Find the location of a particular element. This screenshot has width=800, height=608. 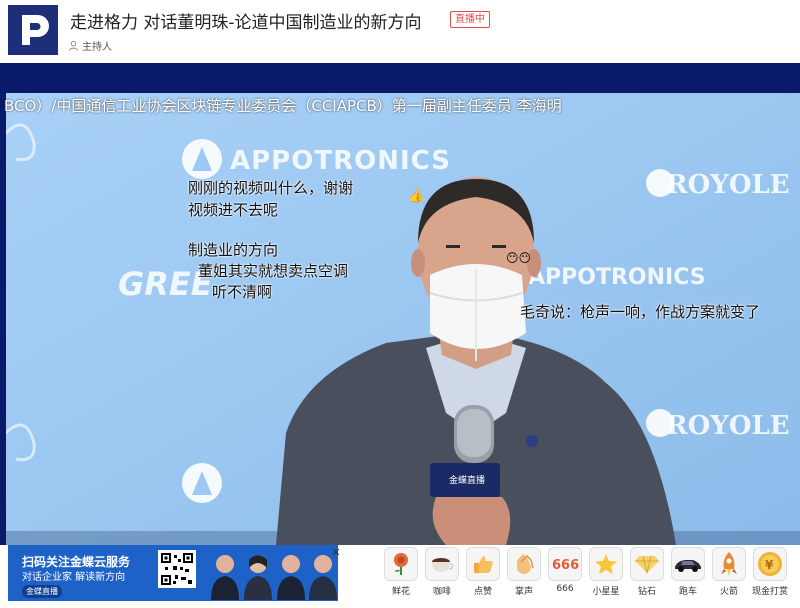

svg-text: 666 is located at coordinates (565, 565).